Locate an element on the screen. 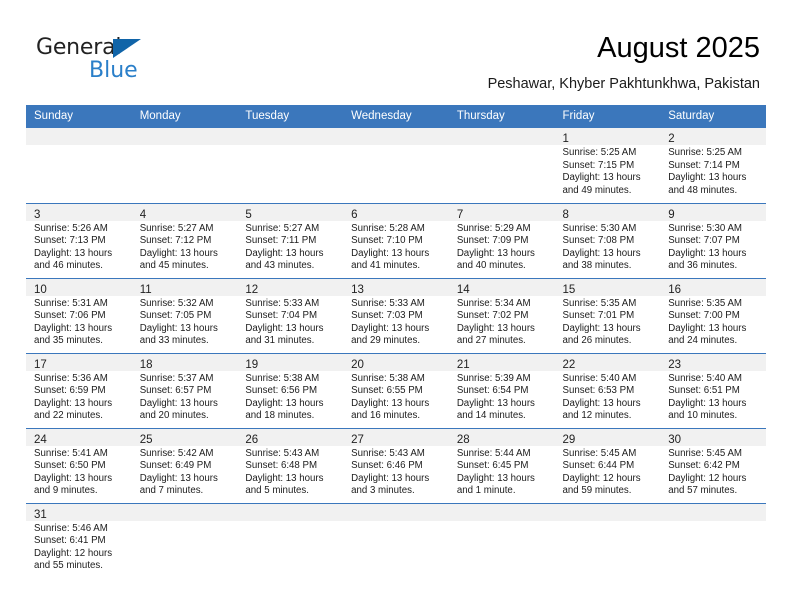  daylight-duration-line2: and 46 minutes. is located at coordinates (68, 266).